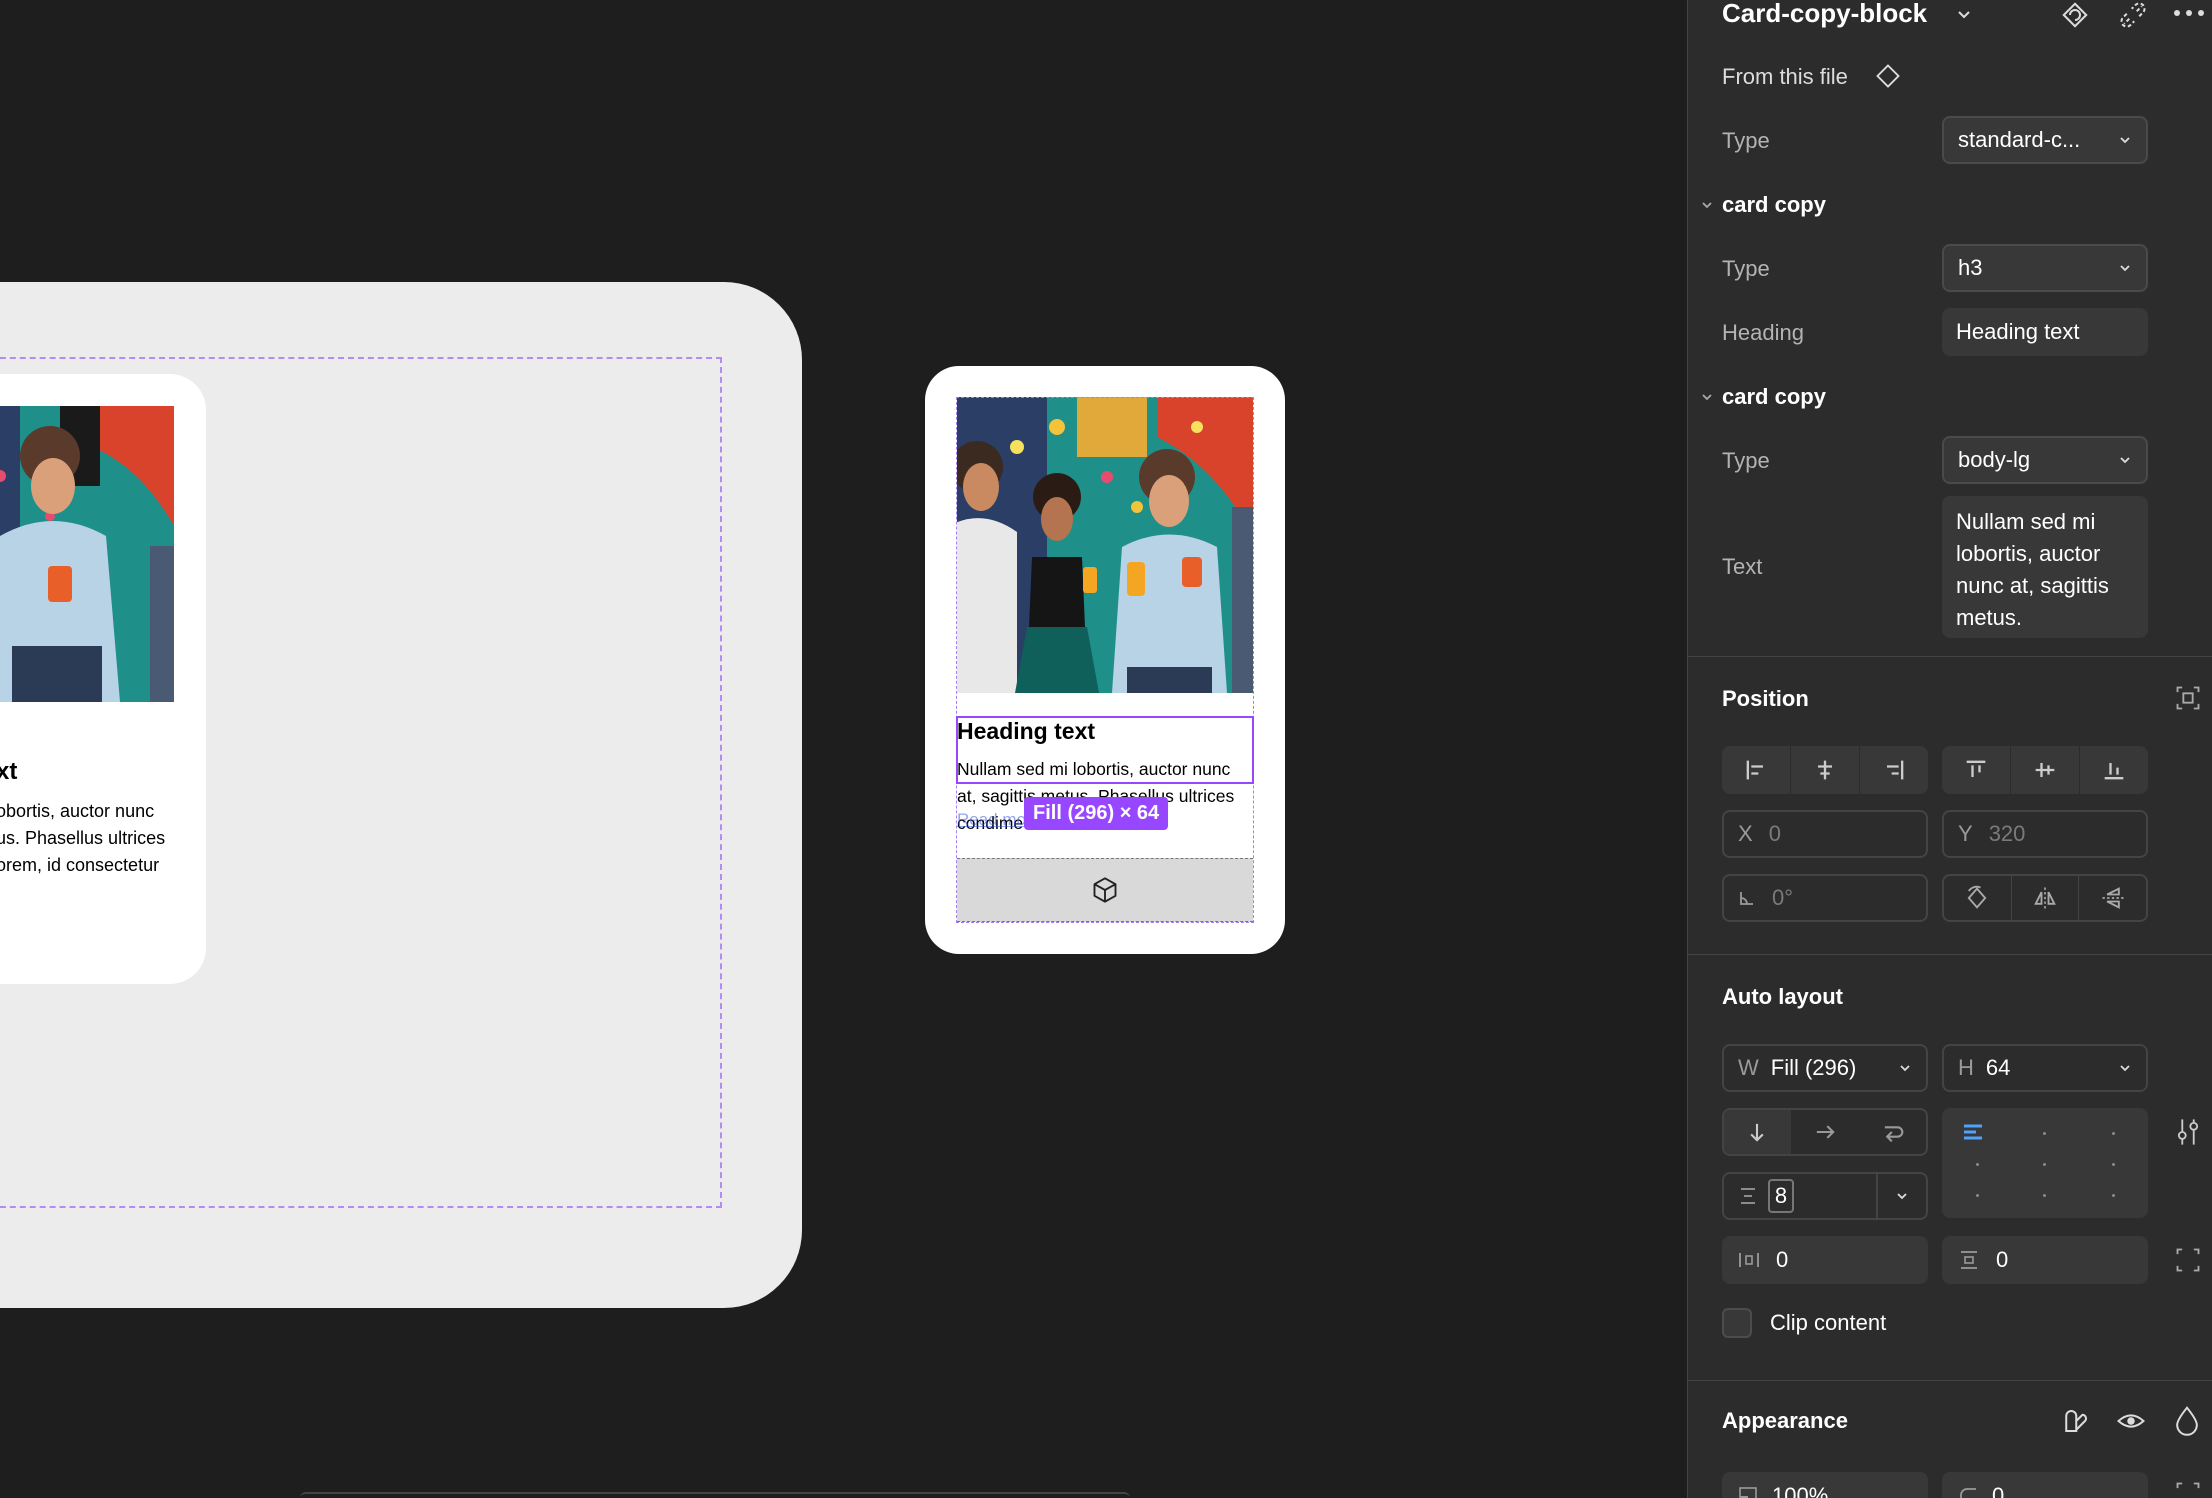  What do you see at coordinates (2032, 585) in the screenshot?
I see `body-text-line: nunc at, sagittis` at bounding box center [2032, 585].